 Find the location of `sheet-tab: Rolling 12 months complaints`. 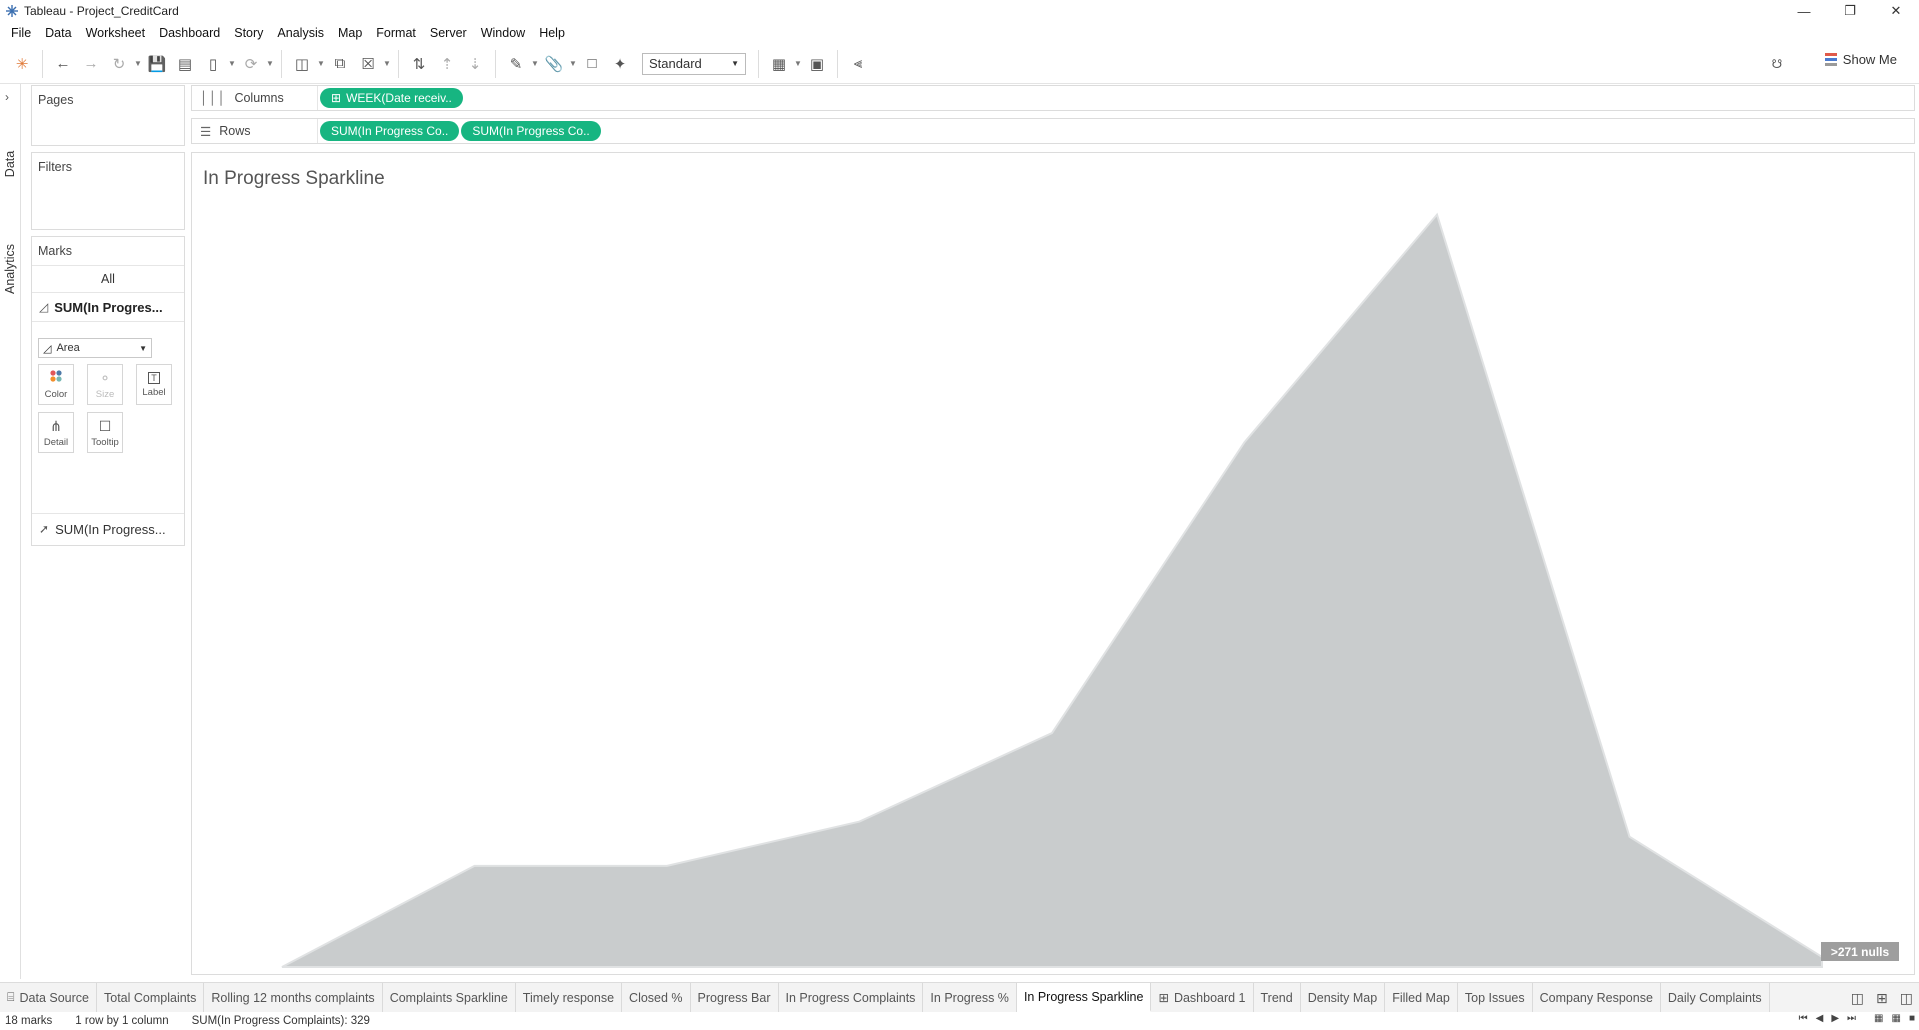

sheet-tab: Rolling 12 months complaints is located at coordinates (293, 997).